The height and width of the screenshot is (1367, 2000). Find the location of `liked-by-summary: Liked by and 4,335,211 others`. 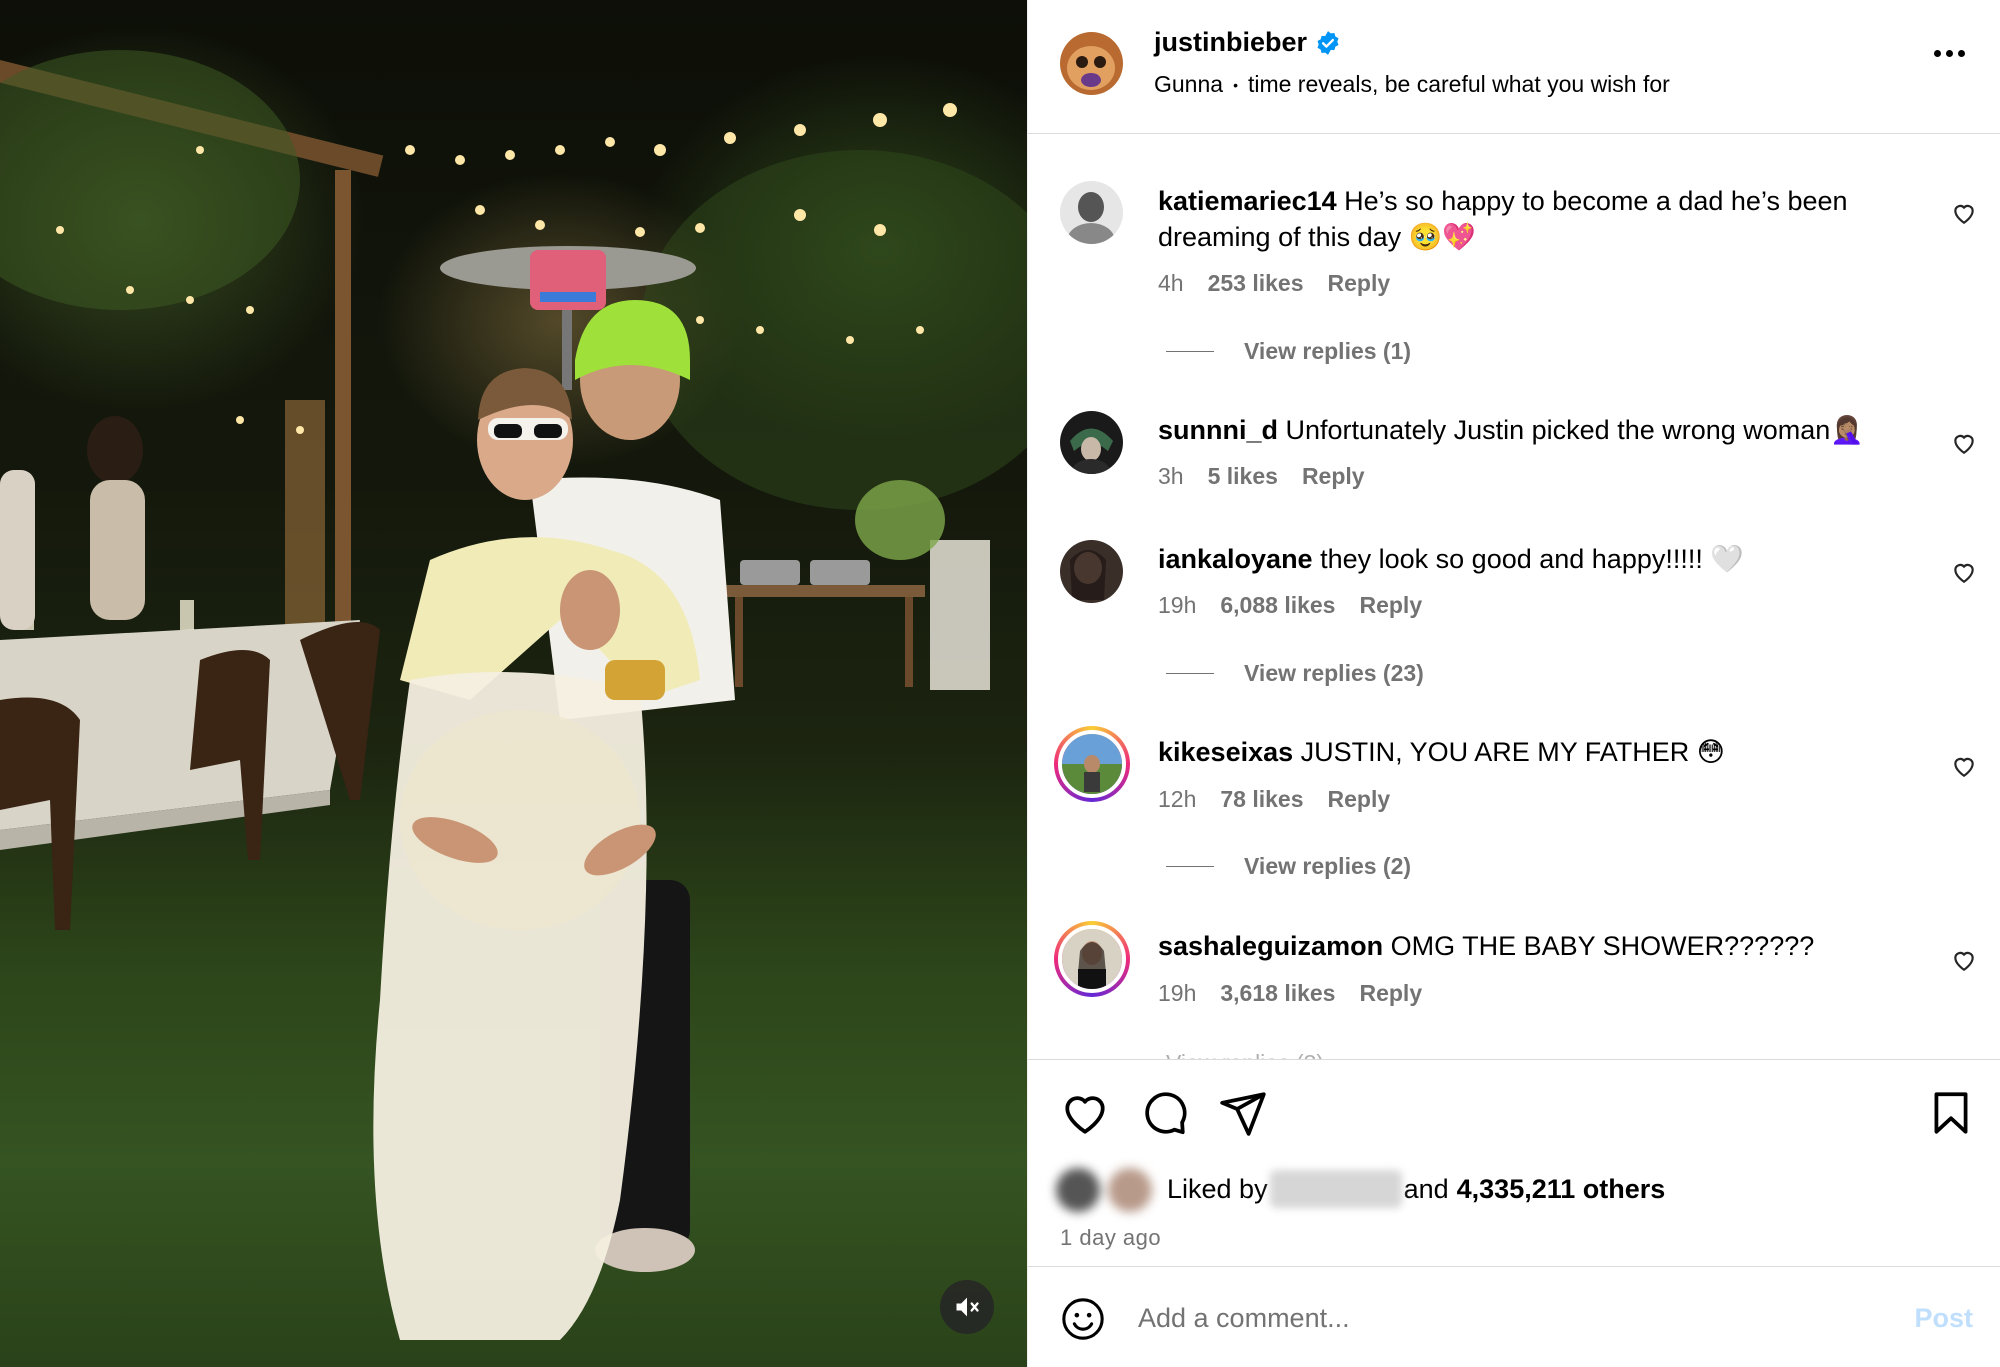

liked-by-summary: Liked by and 4,335,211 others is located at coordinates (1358, 1189).